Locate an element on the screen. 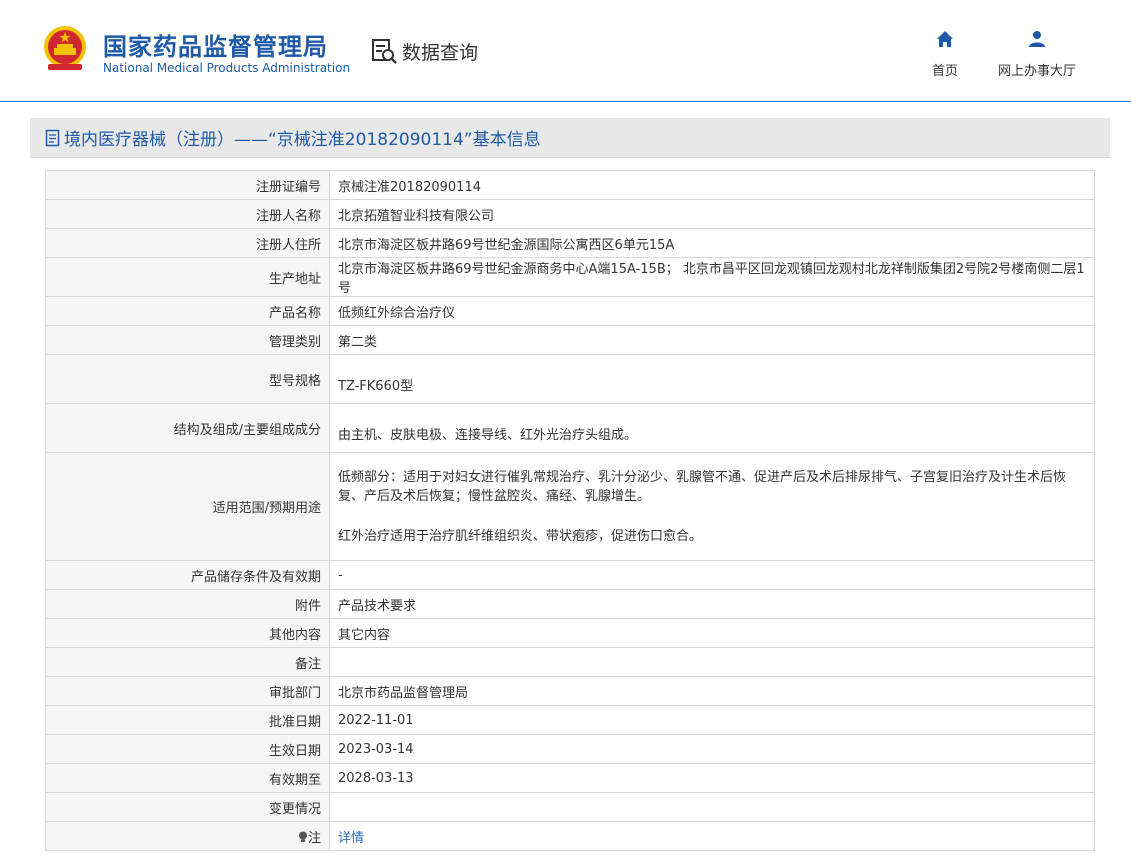  field-value: 2023-03-14 is located at coordinates (712, 749).